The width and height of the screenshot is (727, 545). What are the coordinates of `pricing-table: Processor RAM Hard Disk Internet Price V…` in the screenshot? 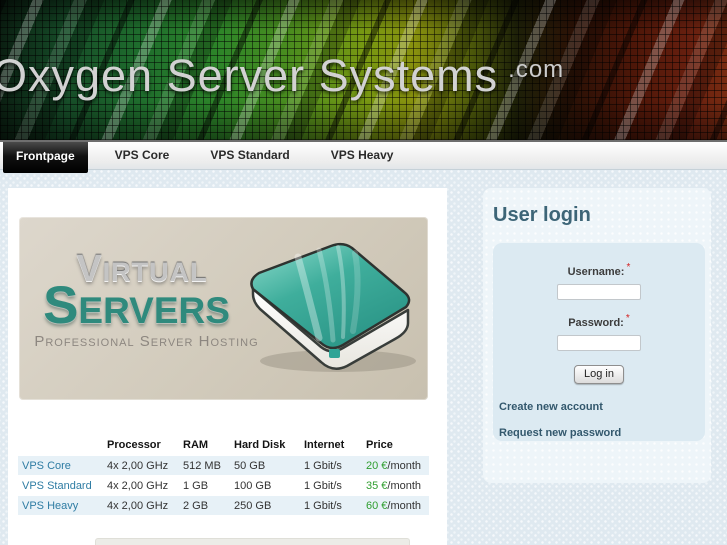 It's located at (223, 475).